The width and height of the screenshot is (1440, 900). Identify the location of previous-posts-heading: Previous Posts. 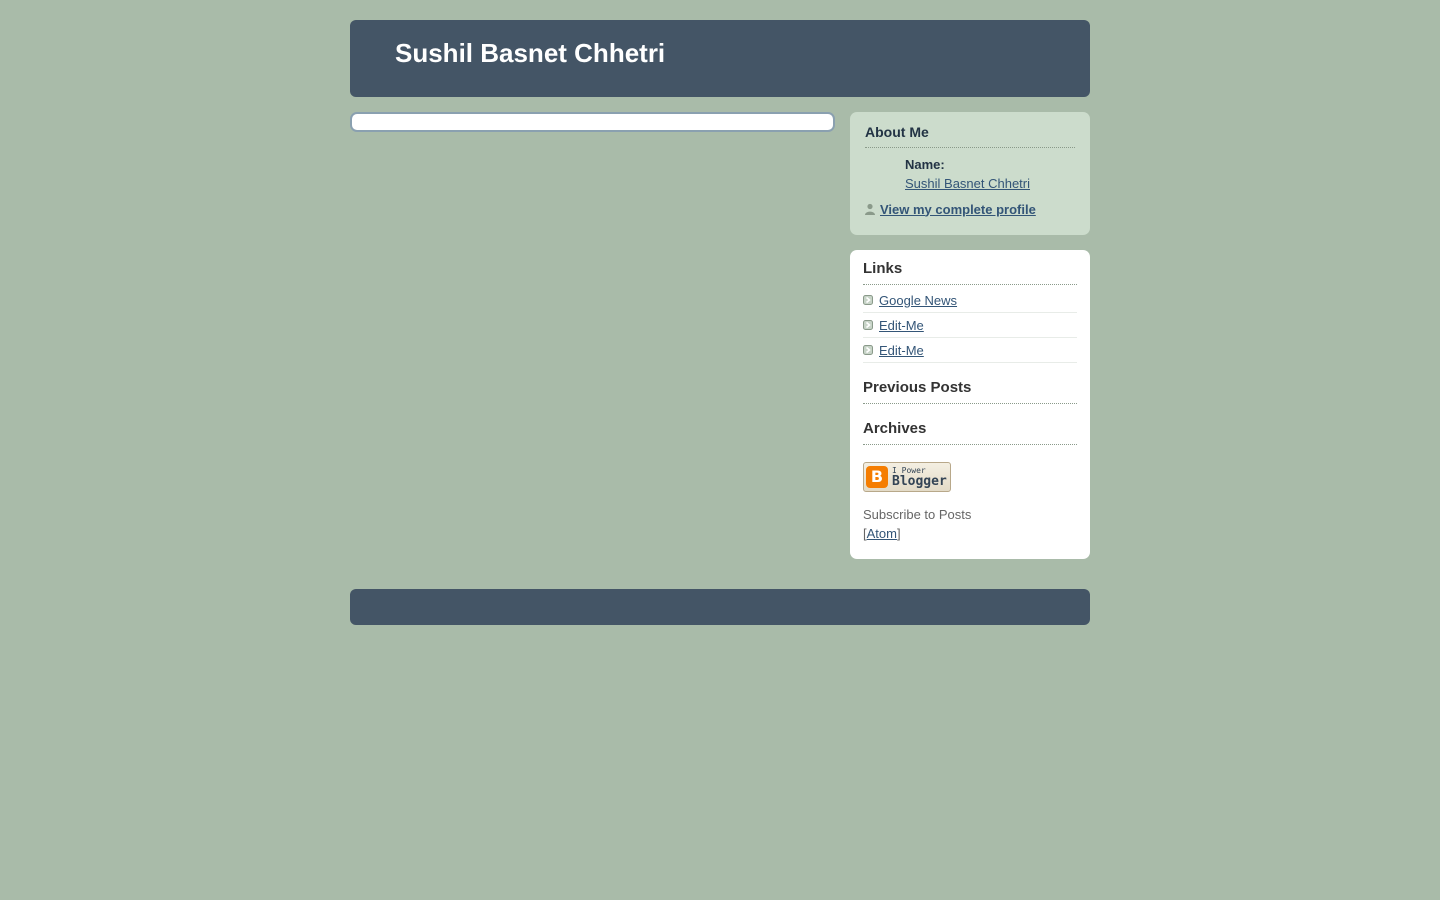
(970, 391).